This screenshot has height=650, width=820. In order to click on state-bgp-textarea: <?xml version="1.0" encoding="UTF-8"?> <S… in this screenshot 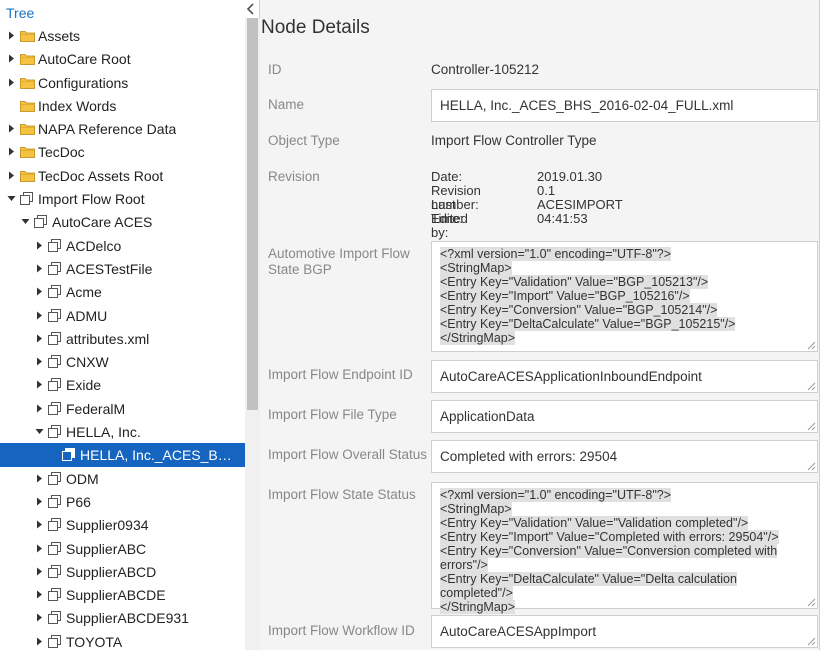, I will do `click(624, 296)`.